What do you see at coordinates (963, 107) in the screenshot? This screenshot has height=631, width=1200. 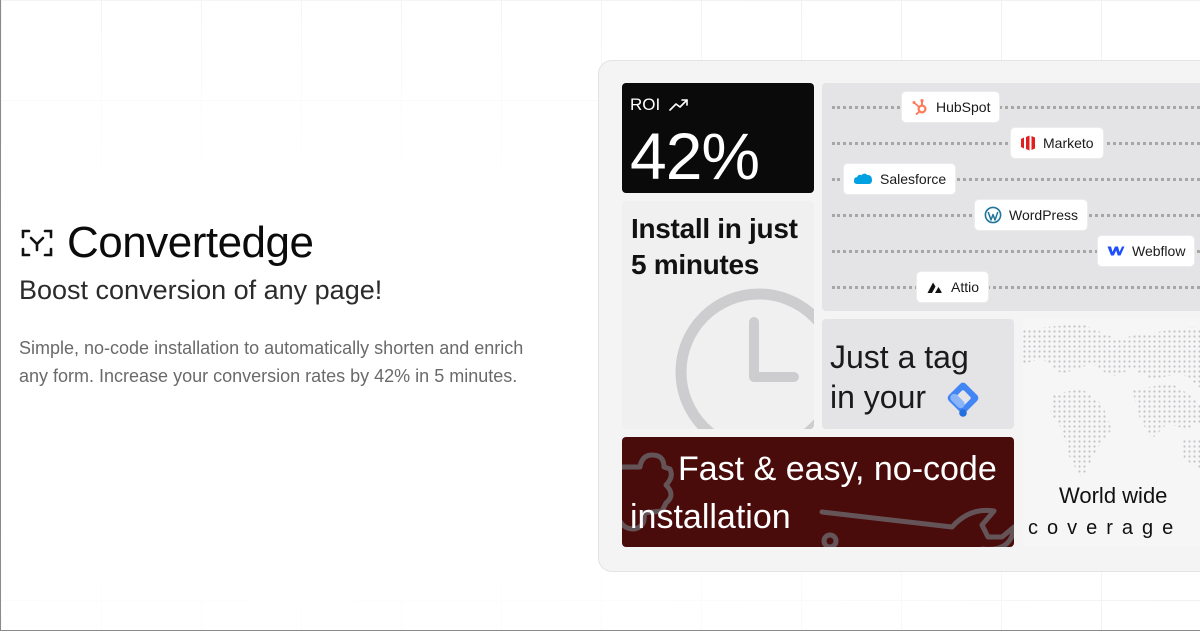 I see `integration-name: HubSpot` at bounding box center [963, 107].